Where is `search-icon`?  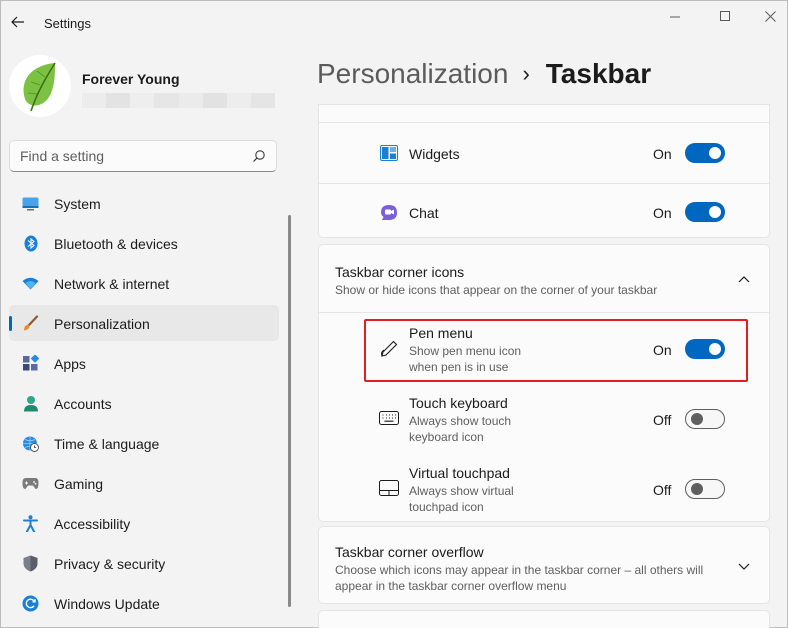
search-icon is located at coordinates (259, 158).